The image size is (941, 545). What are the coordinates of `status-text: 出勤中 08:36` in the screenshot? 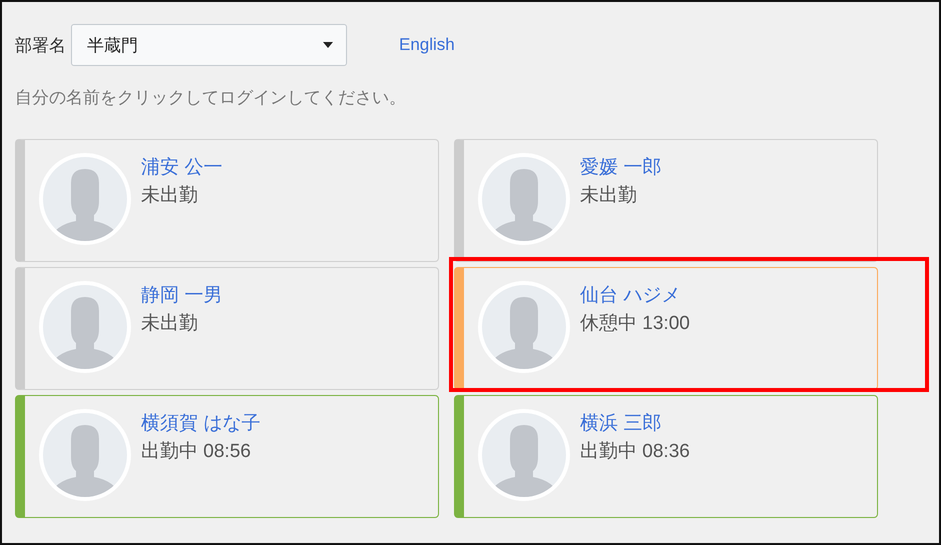 It's located at (635, 452).